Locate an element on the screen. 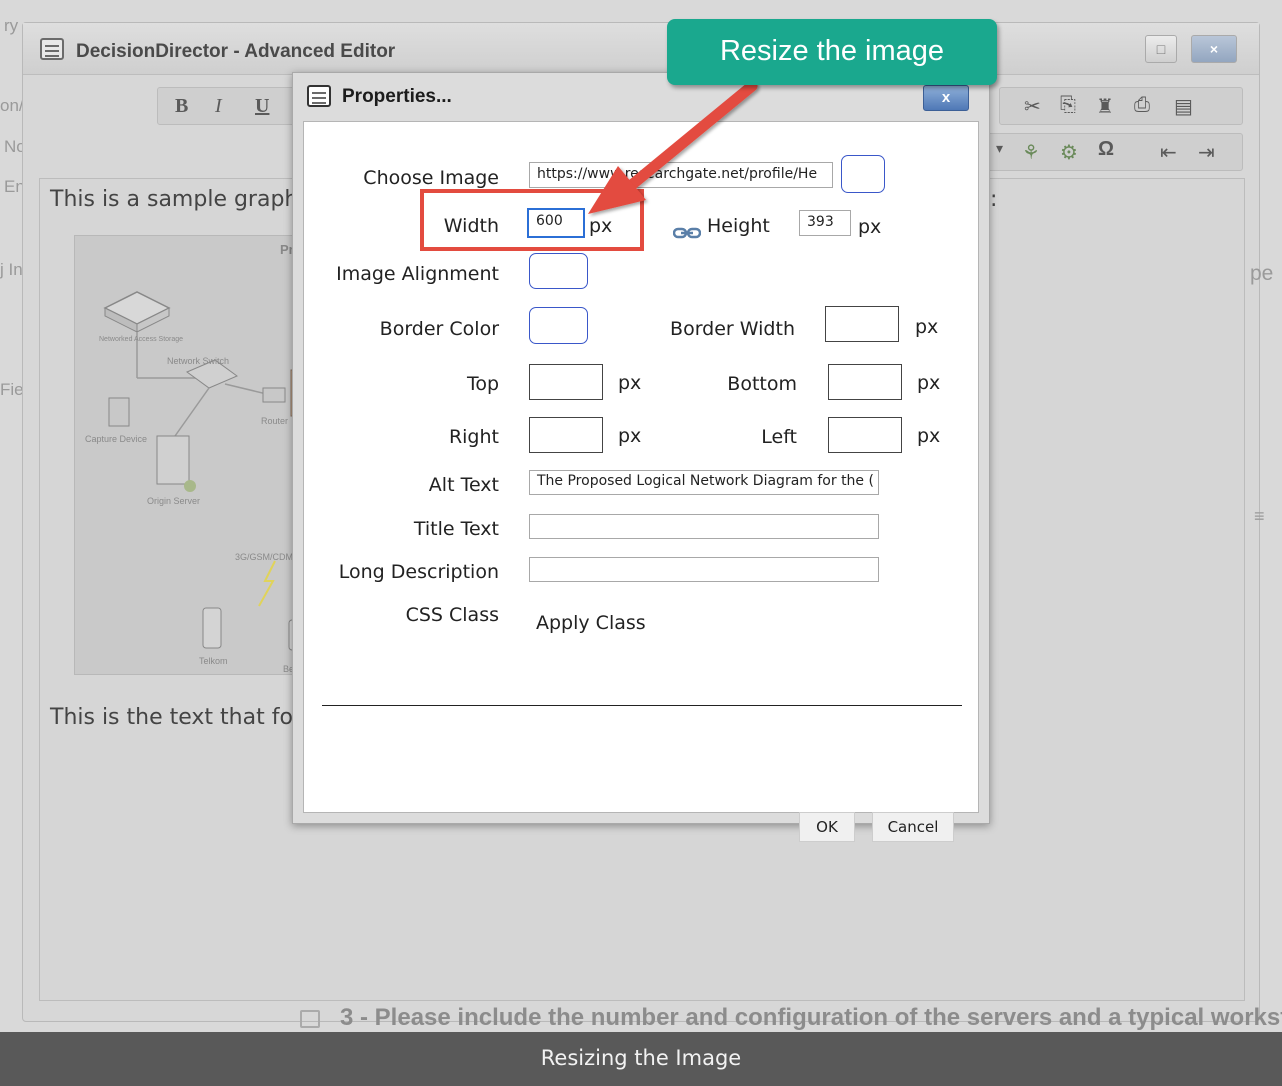  right-margin-input is located at coordinates (566, 435).